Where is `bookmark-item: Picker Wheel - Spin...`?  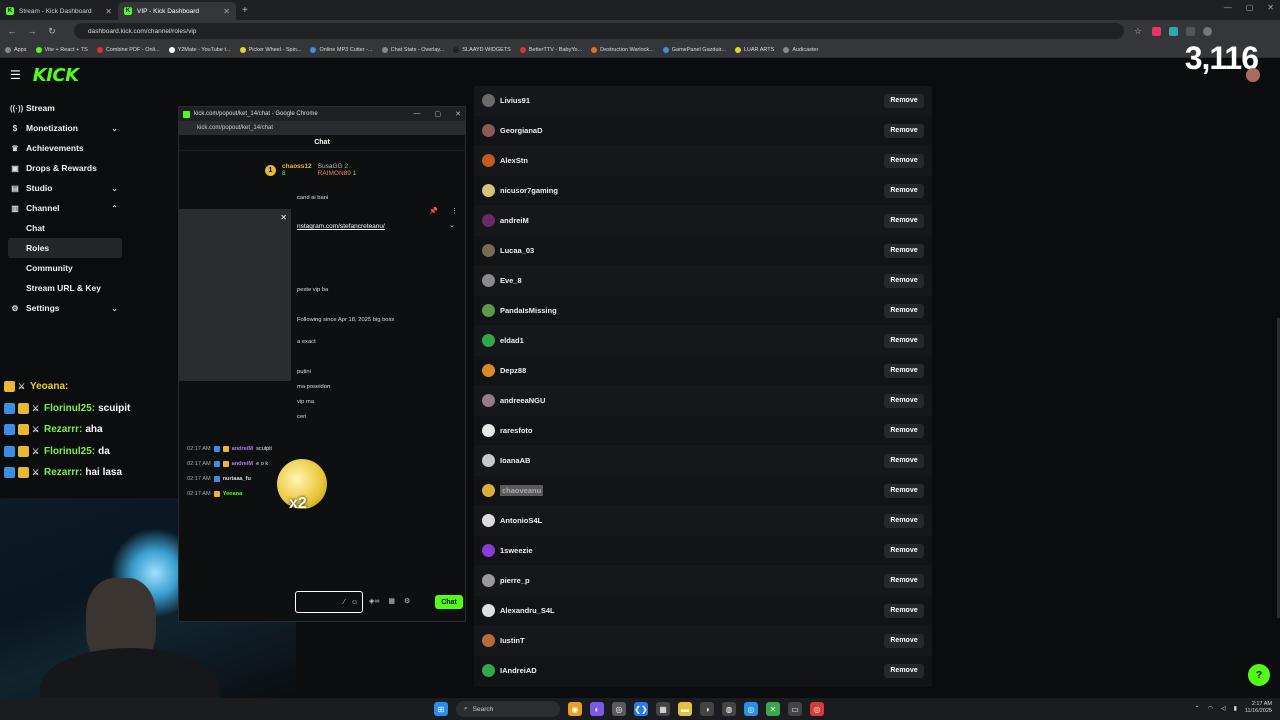
bookmark-item: Picker Wheel - Spin... is located at coordinates (270, 49).